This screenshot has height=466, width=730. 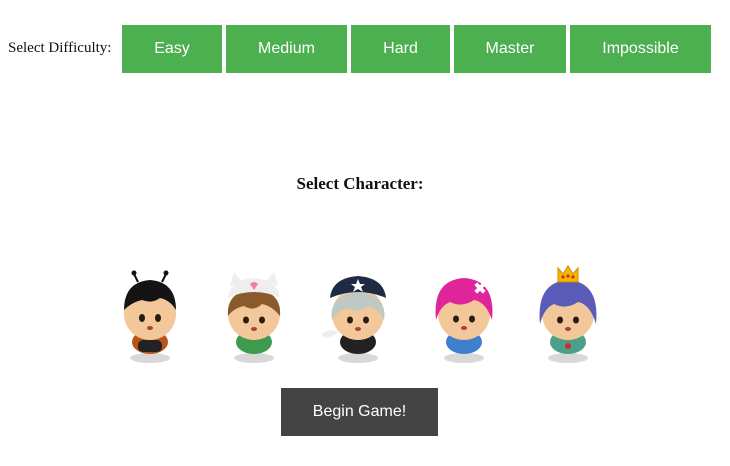 I want to click on difficulty-label: Select Difficulty:, so click(x=60, y=48).